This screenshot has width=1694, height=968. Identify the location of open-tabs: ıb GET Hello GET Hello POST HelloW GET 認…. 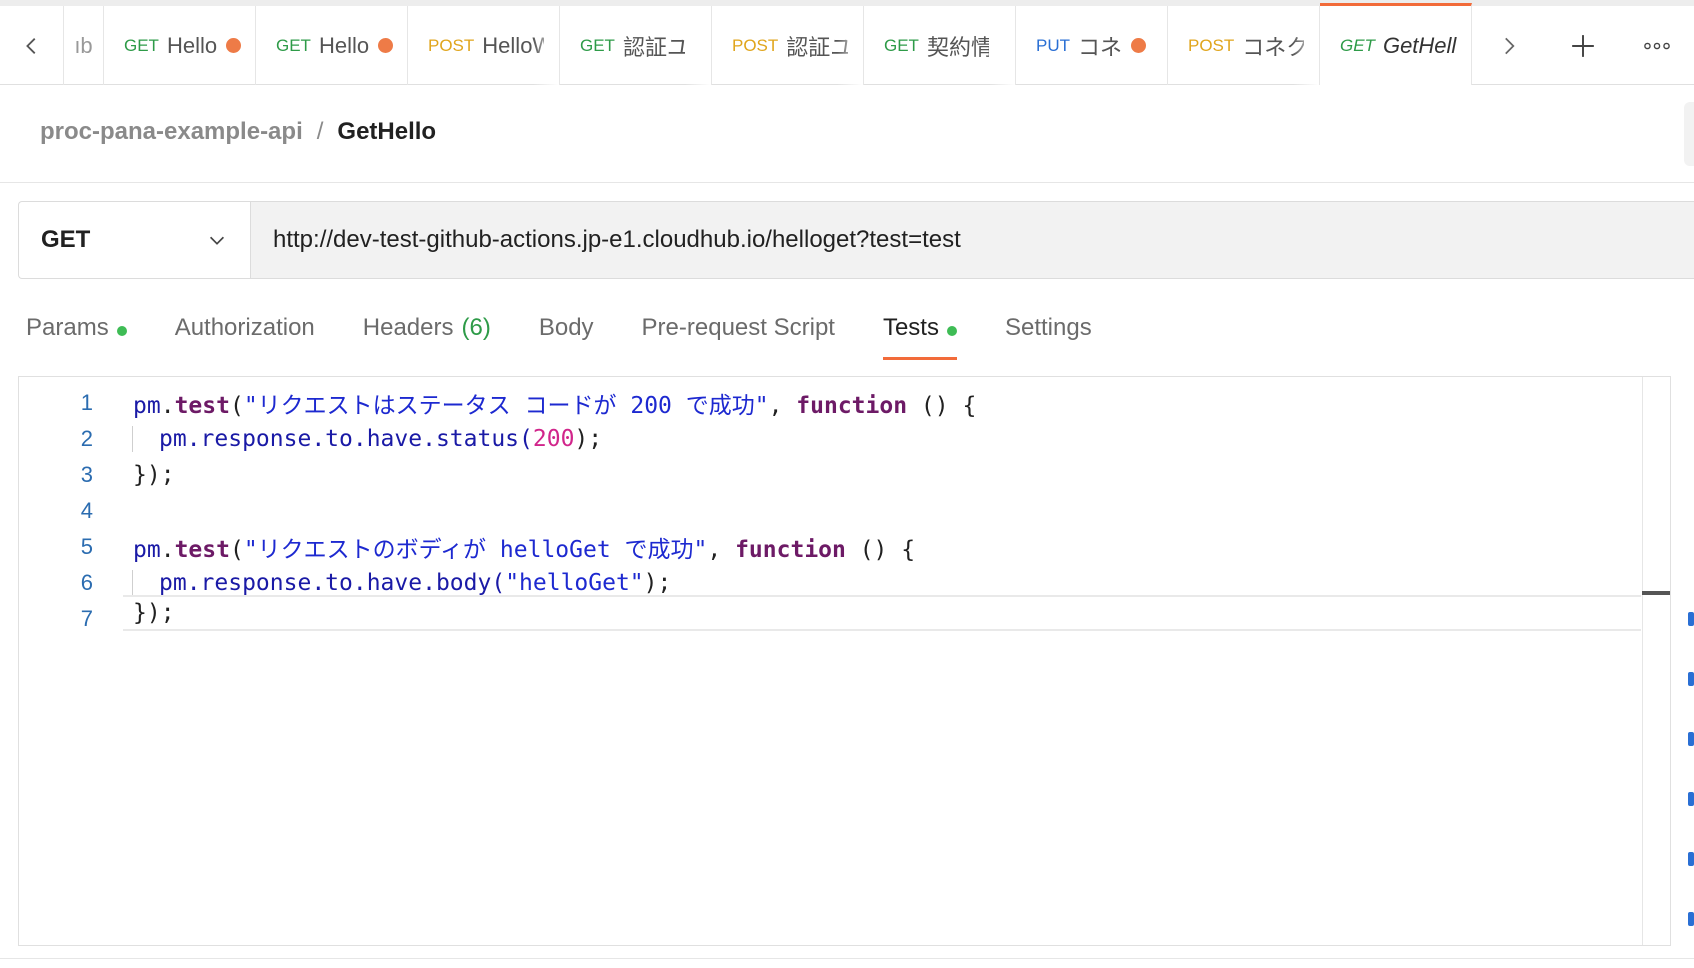
(768, 44).